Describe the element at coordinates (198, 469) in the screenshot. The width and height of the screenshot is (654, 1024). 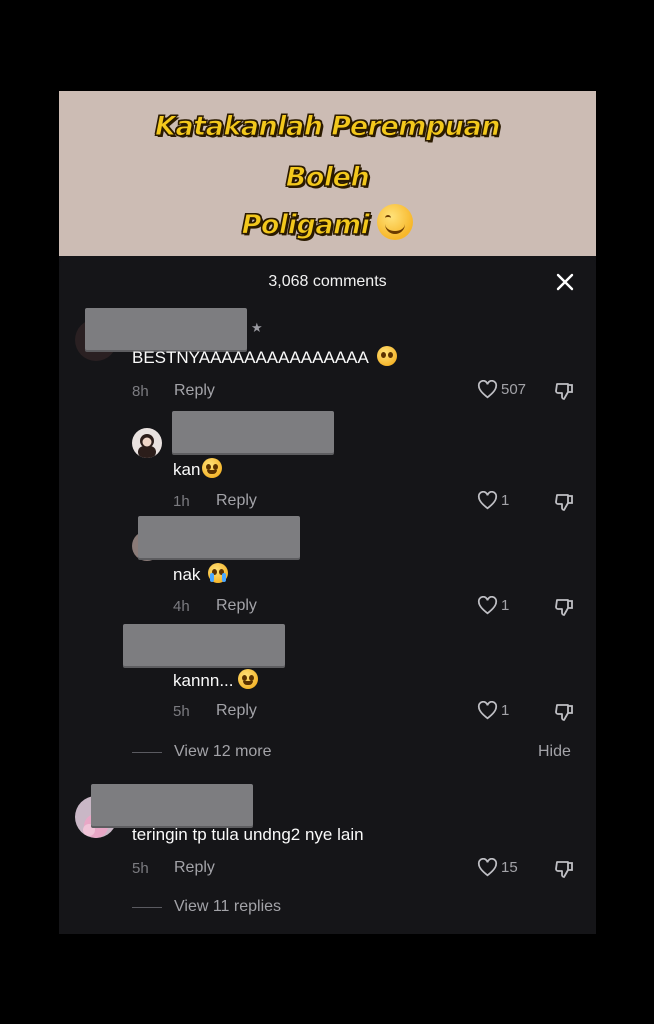
I see `comment-text: kan` at that location.